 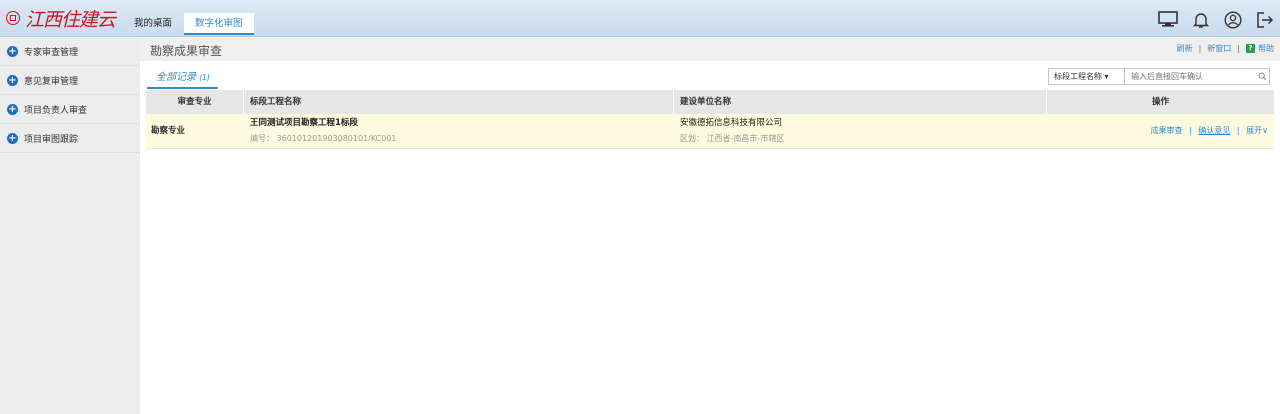 What do you see at coordinates (323, 138) in the screenshot?
I see `project-code: 编号： 360101201903080101/KC001` at bounding box center [323, 138].